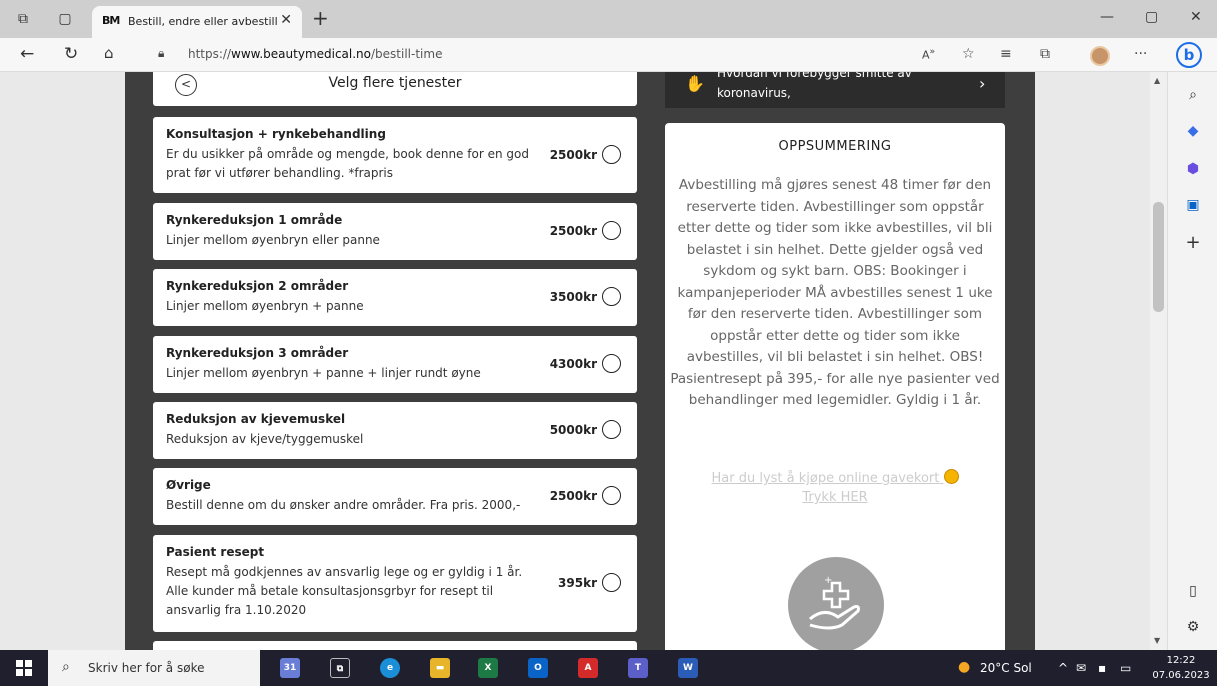 The width and height of the screenshot is (1217, 686). I want to click on back-chevron-icon: <, so click(186, 85).